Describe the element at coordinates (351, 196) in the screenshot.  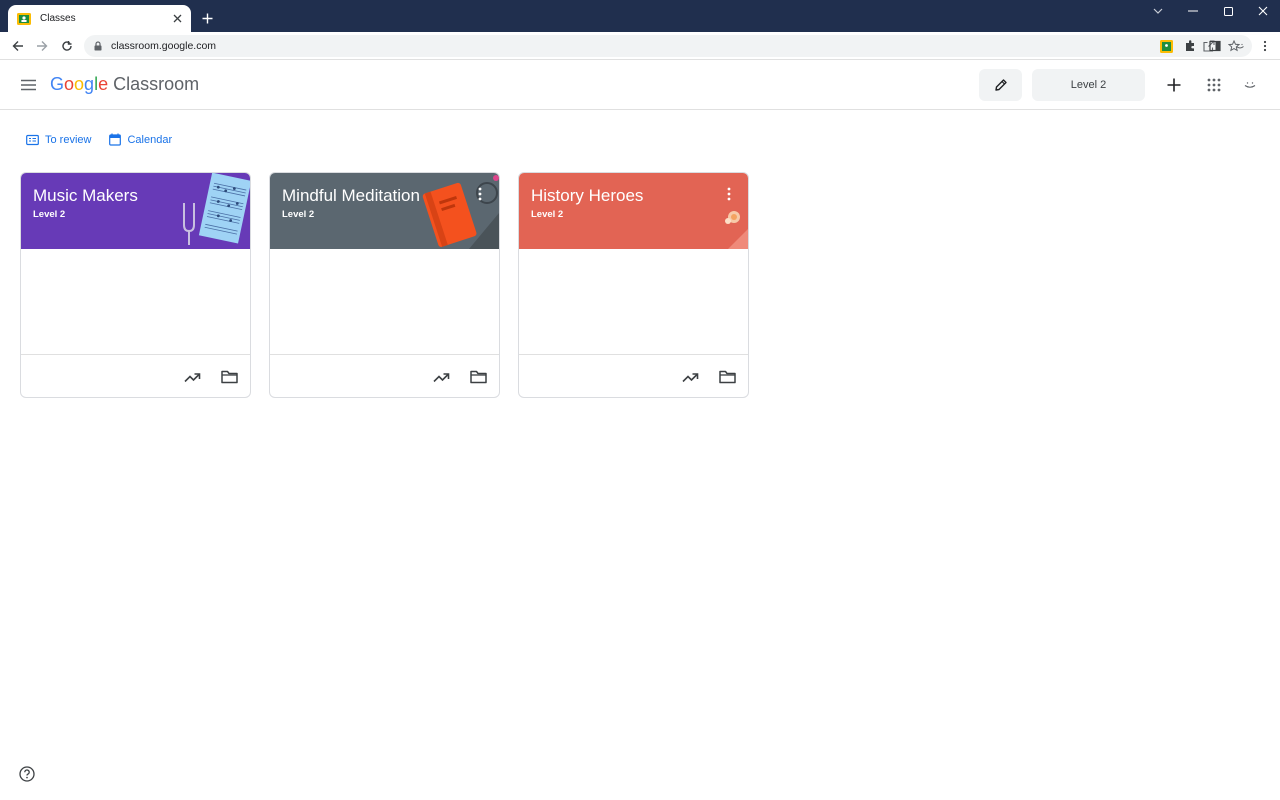
I see `class-title: Mindful Meditation` at that location.